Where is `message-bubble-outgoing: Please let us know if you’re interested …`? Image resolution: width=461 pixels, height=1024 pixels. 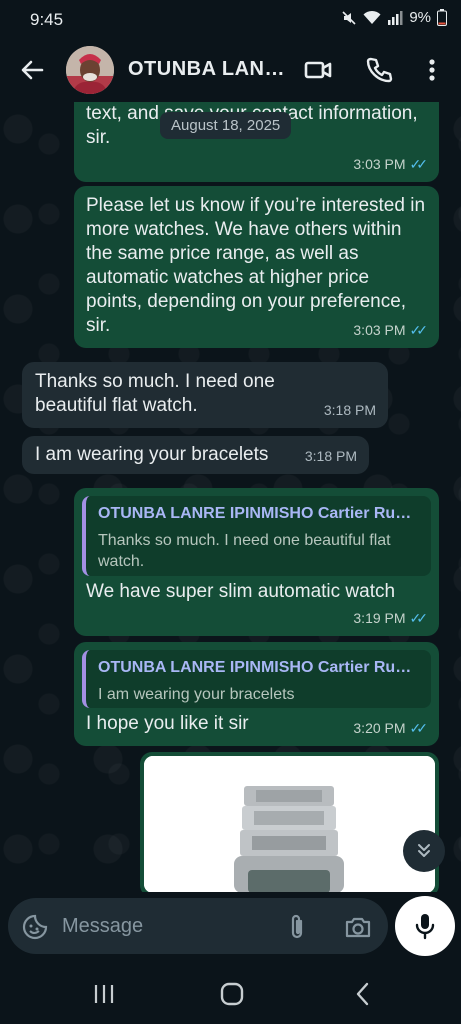 message-bubble-outgoing: Please let us know if you’re interested … is located at coordinates (256, 267).